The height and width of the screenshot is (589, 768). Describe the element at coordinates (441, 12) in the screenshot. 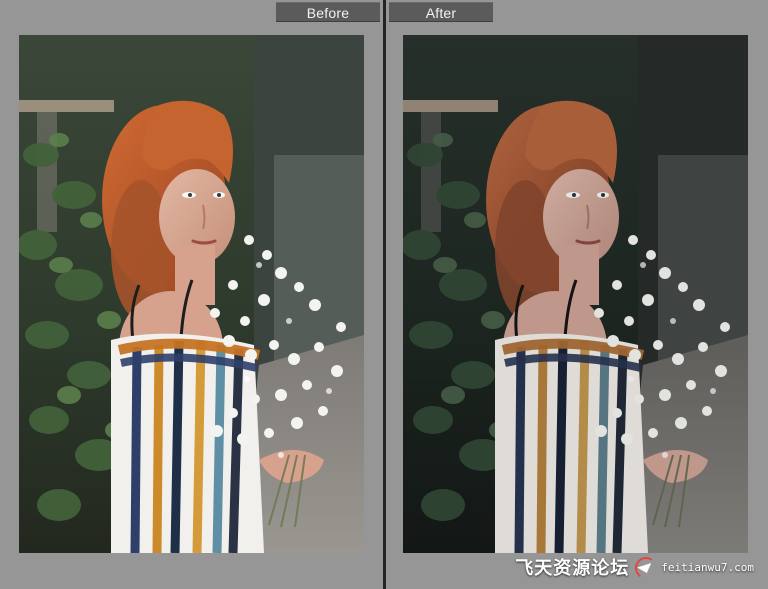

I see `after-label: After` at that location.